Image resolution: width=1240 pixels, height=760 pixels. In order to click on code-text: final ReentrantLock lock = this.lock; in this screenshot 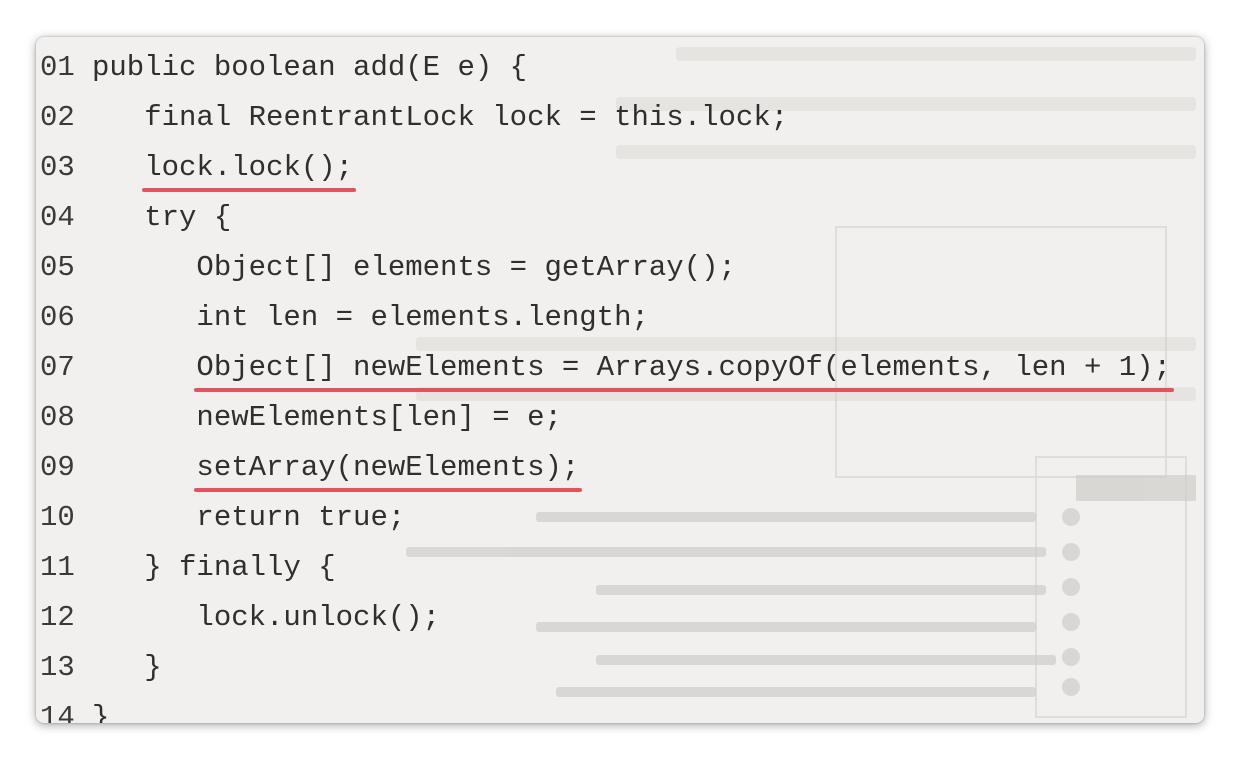, I will do `click(466, 117)`.